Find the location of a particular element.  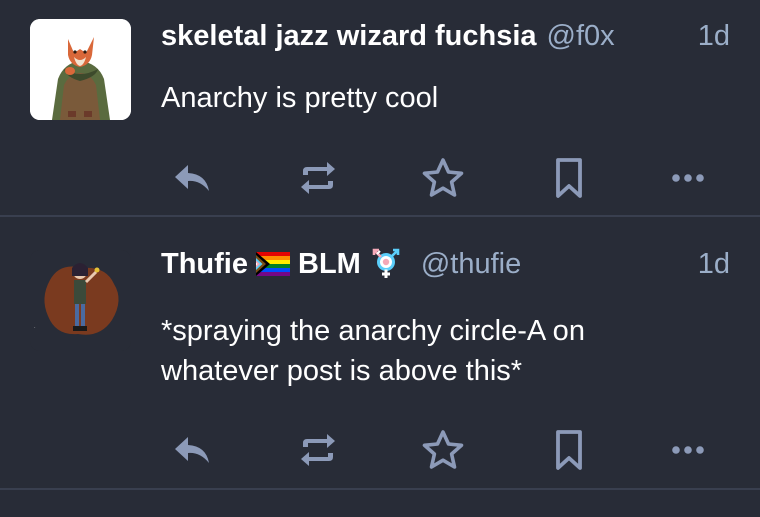

character-avatar-image: . is located at coordinates (80, 300).